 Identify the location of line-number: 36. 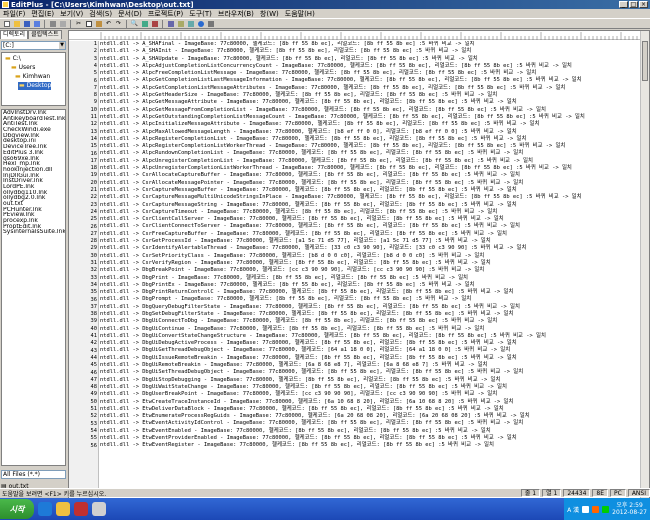
(94, 299).